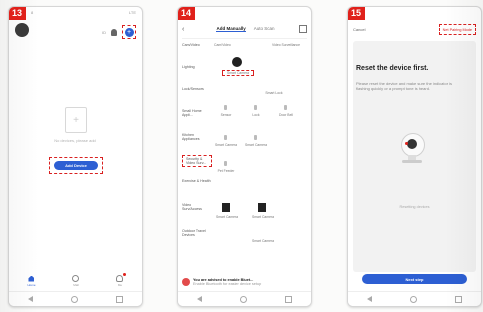 Image resolution: width=483 pixels, height=312 pixels. Describe the element at coordinates (120, 285) in the screenshot. I see `tab-me-label: Me` at that location.